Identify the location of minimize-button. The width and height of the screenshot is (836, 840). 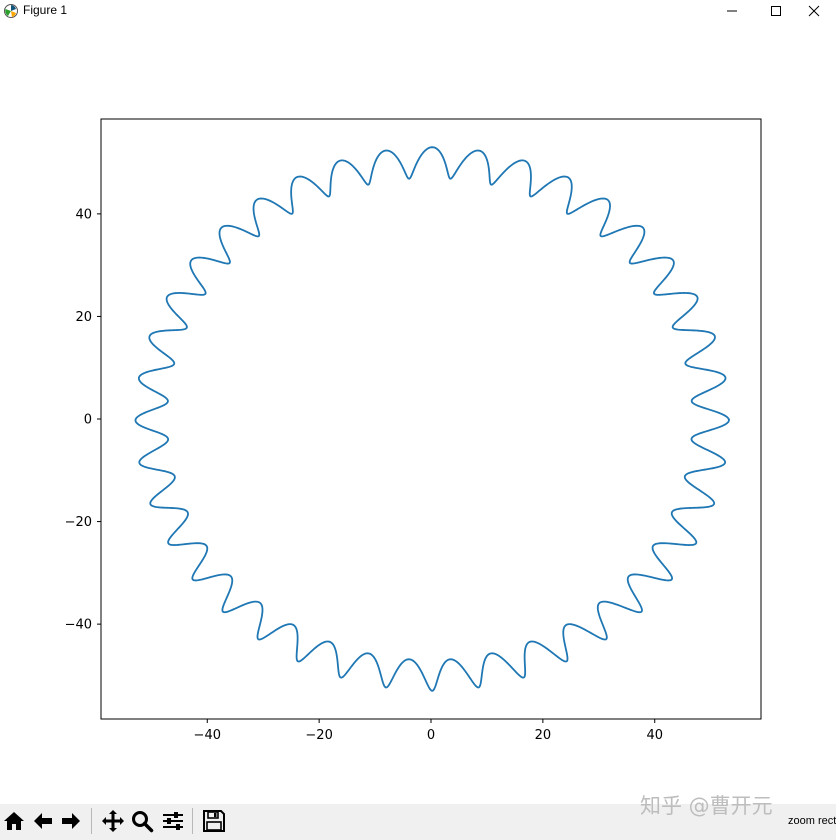
(732, 11).